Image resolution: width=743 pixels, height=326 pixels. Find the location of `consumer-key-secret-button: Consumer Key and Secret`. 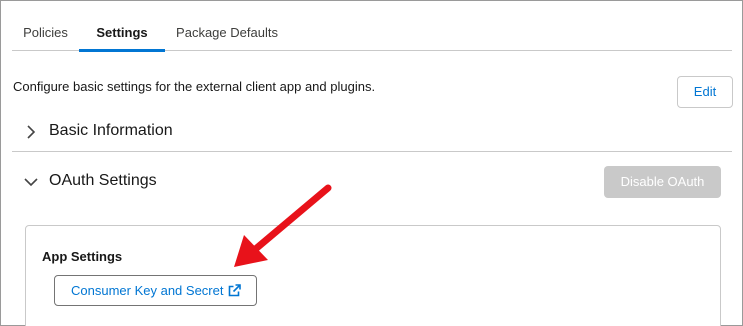

consumer-key-secret-button: Consumer Key and Secret is located at coordinates (155, 290).